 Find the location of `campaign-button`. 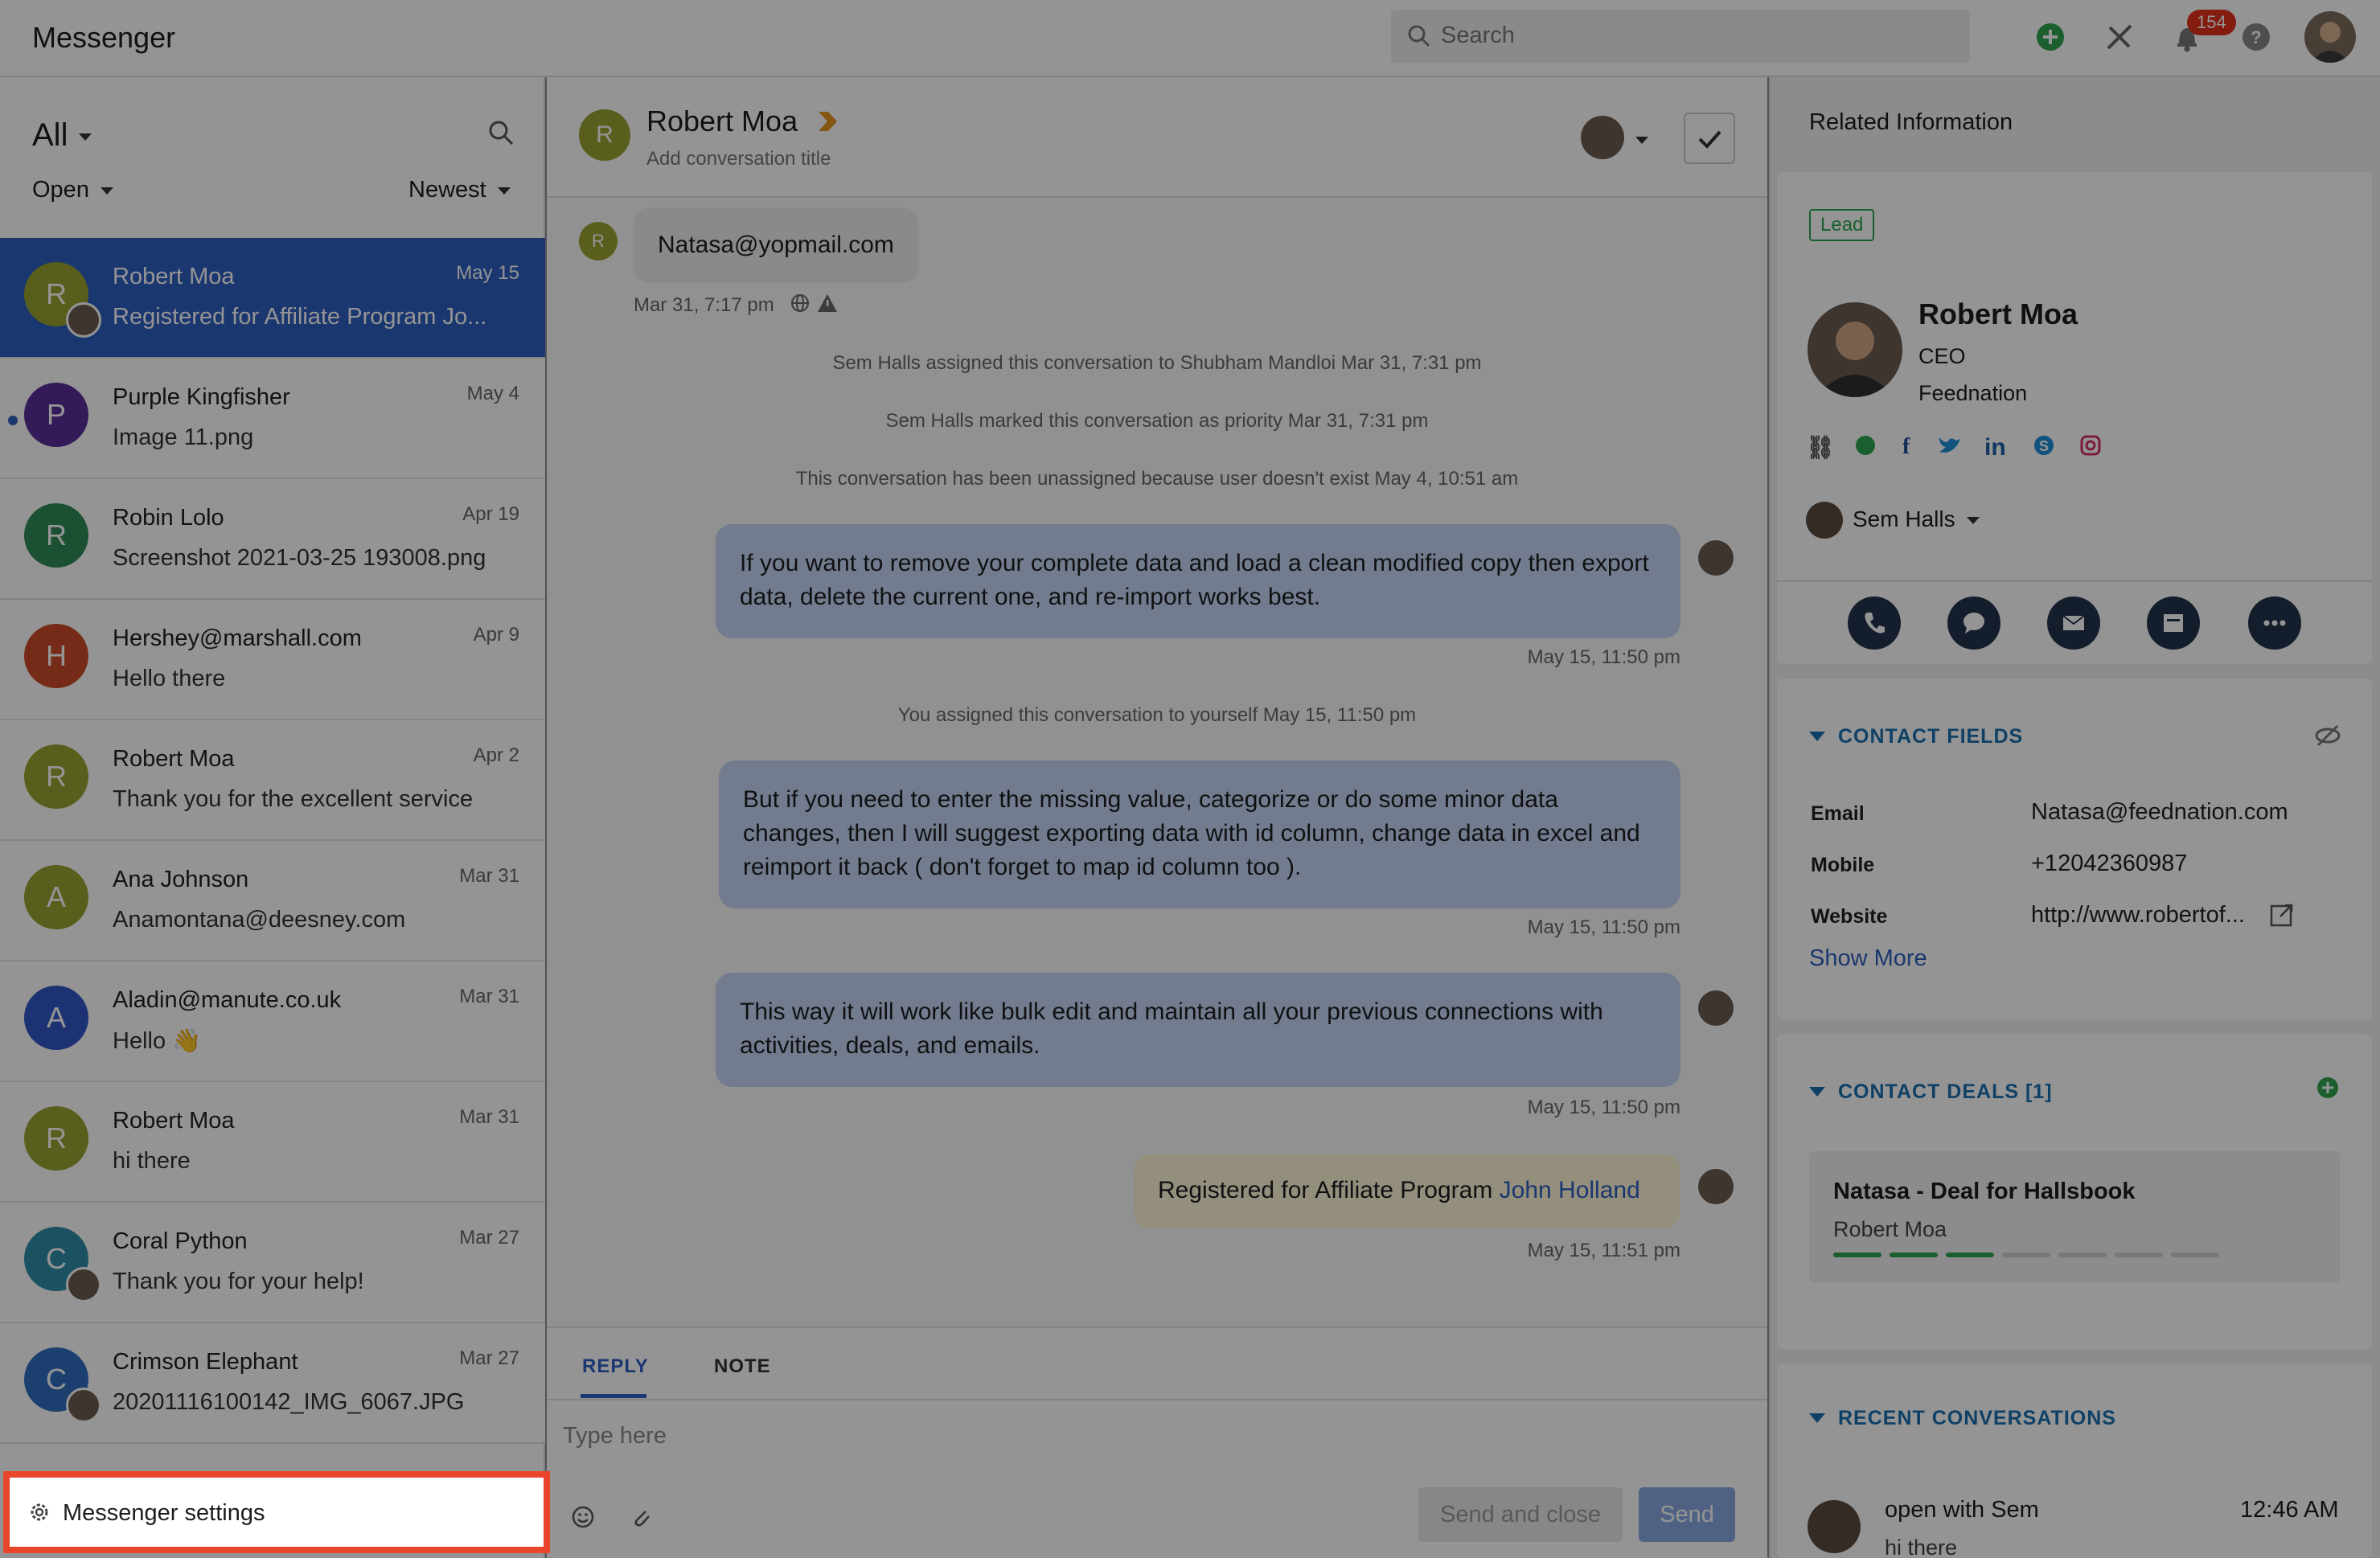

campaign-button is located at coordinates (2173, 624).